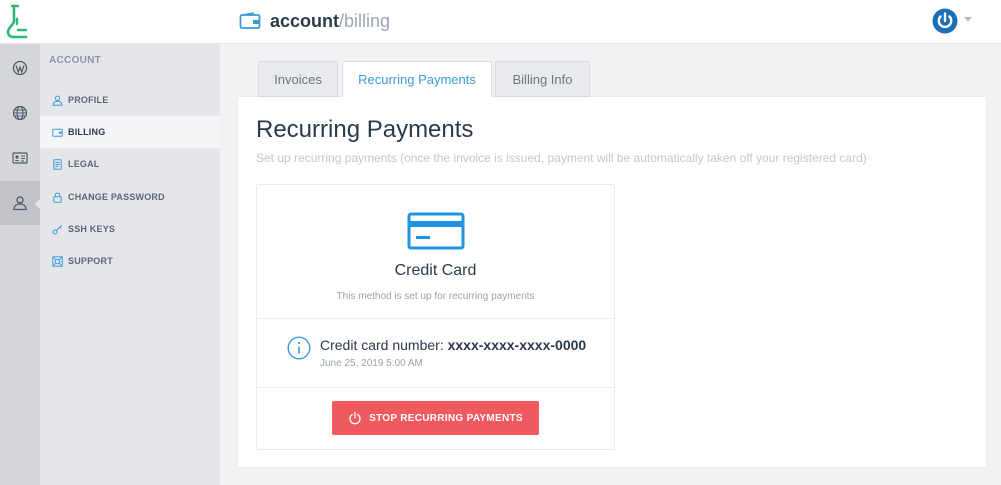 This screenshot has height=485, width=1001. Describe the element at coordinates (436, 231) in the screenshot. I see `credit-card-icon` at that location.